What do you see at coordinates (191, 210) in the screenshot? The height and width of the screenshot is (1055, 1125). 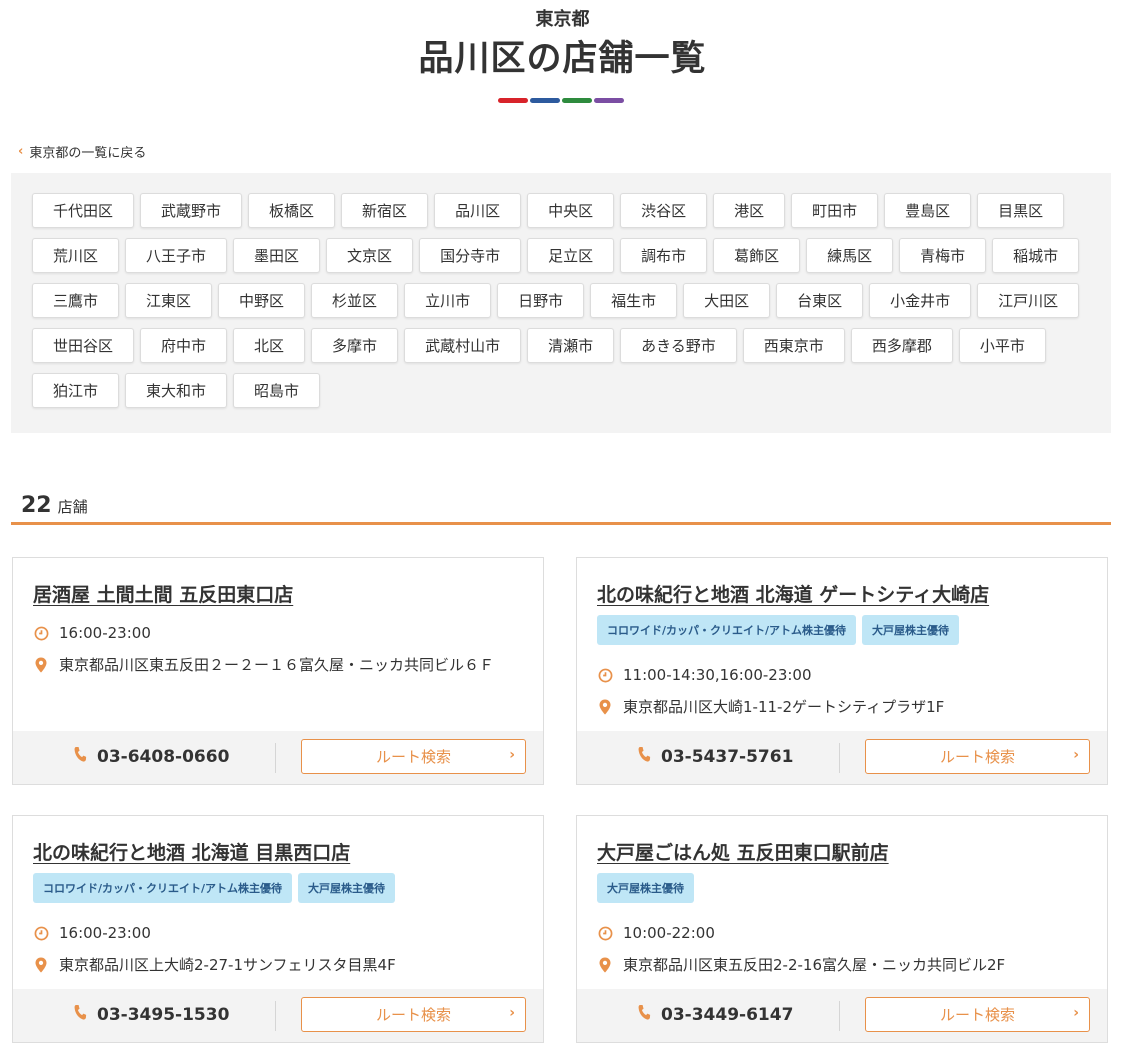 I see `area-button: 武蔵野市` at bounding box center [191, 210].